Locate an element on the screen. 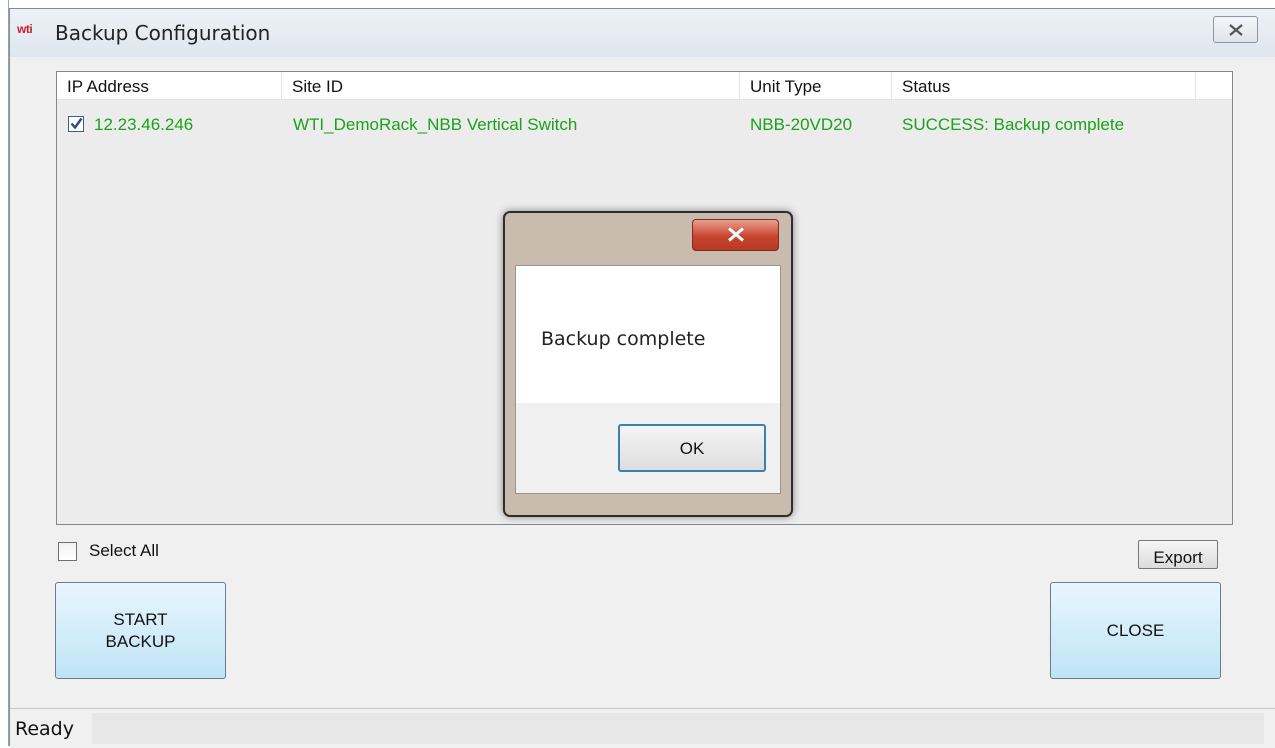 The image size is (1275, 748). column-header-site-id: Site ID is located at coordinates (511, 85).